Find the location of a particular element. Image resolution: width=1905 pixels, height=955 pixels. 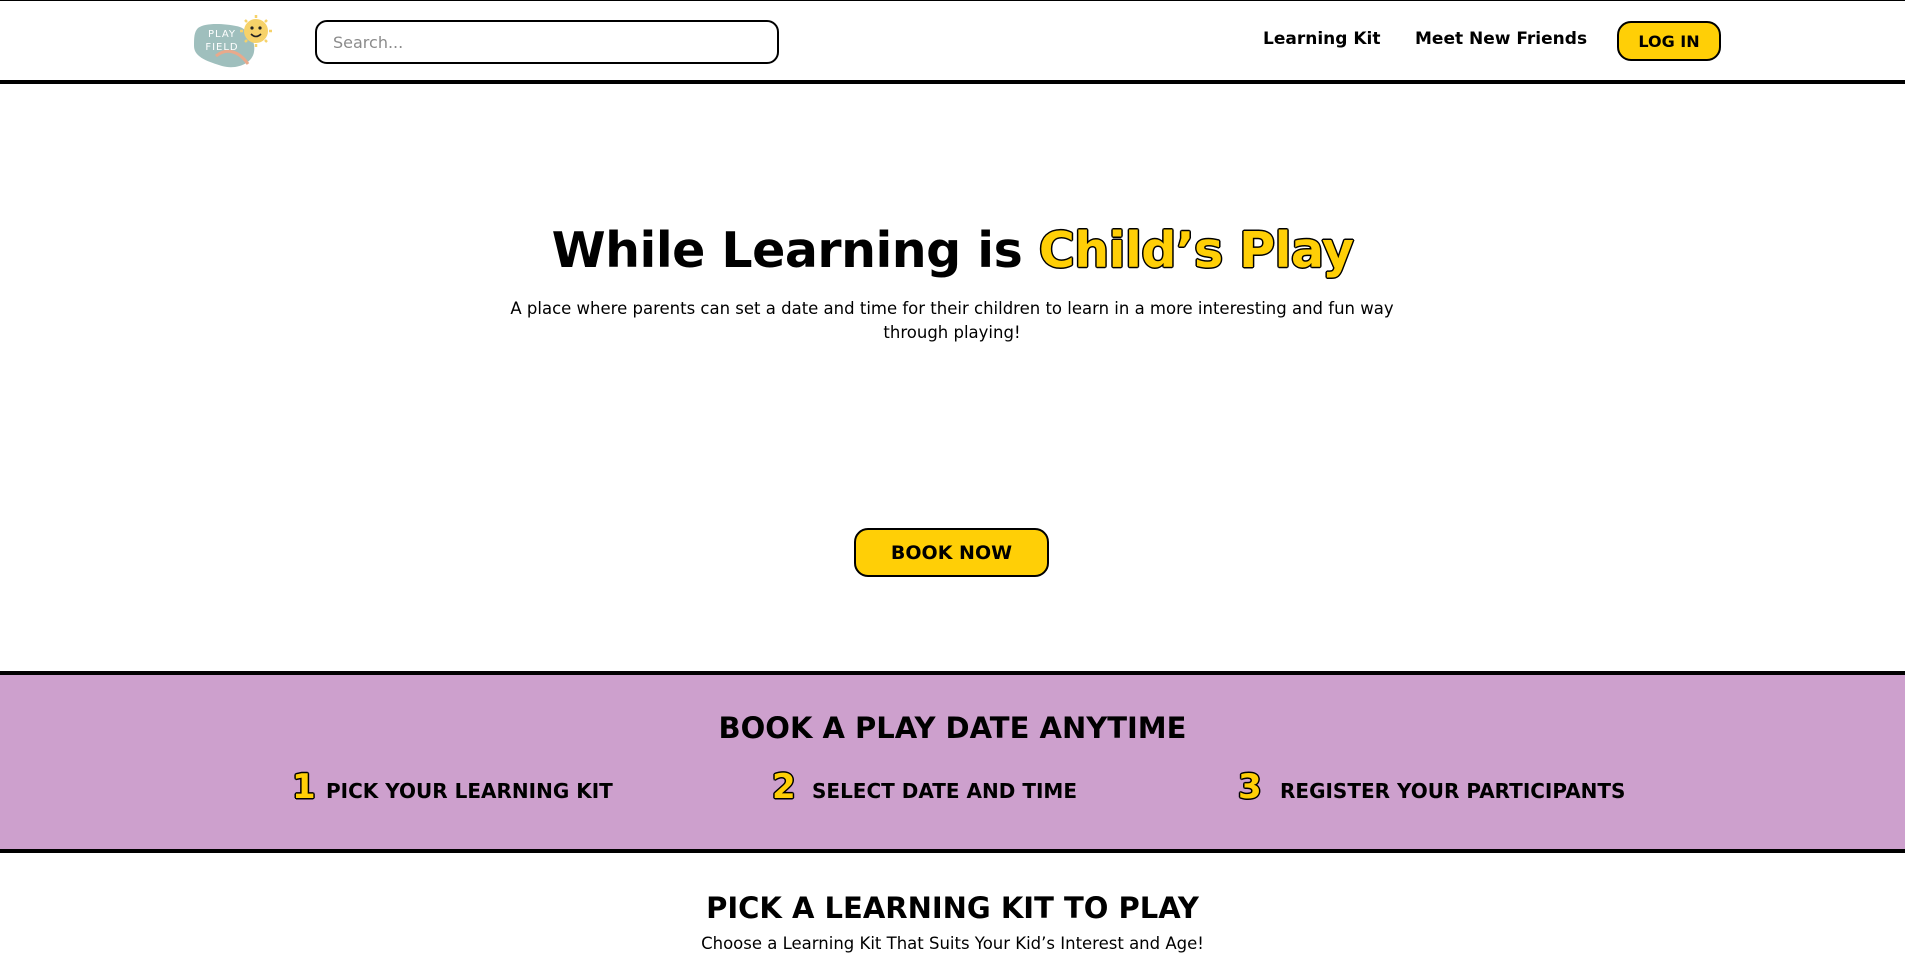

search-input is located at coordinates (547, 42).